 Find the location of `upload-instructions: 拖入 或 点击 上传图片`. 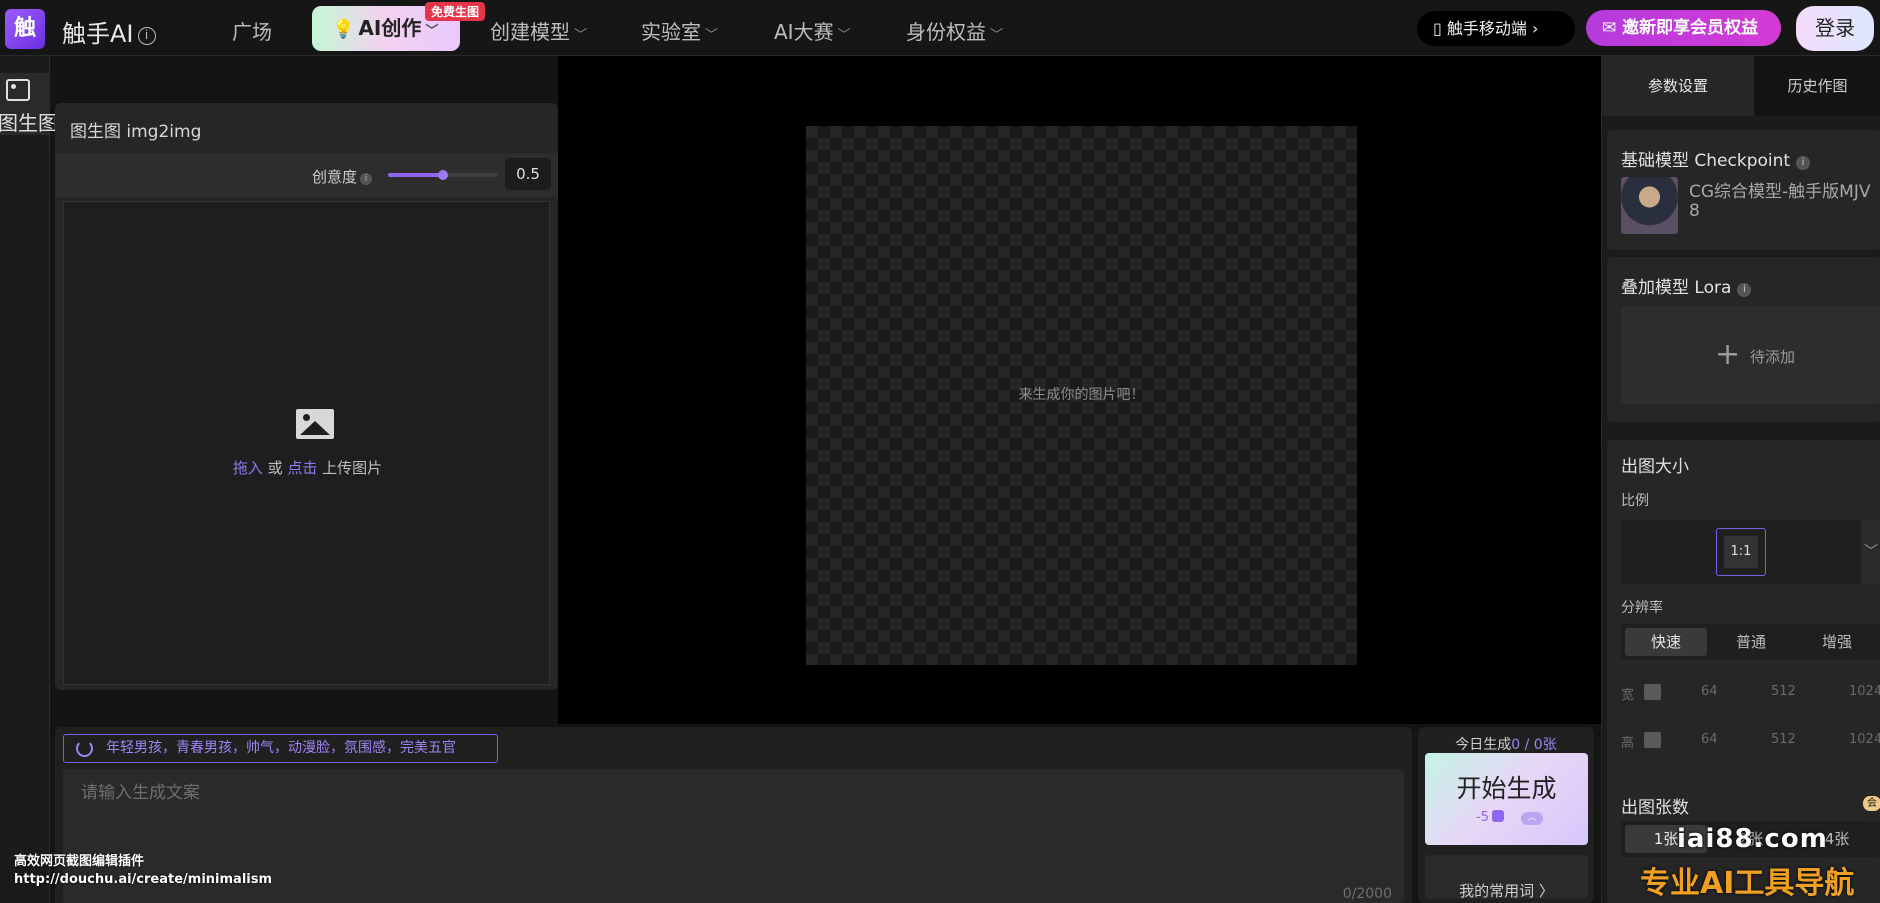

upload-instructions: 拖入 或 点击 上传图片 is located at coordinates (307, 467).